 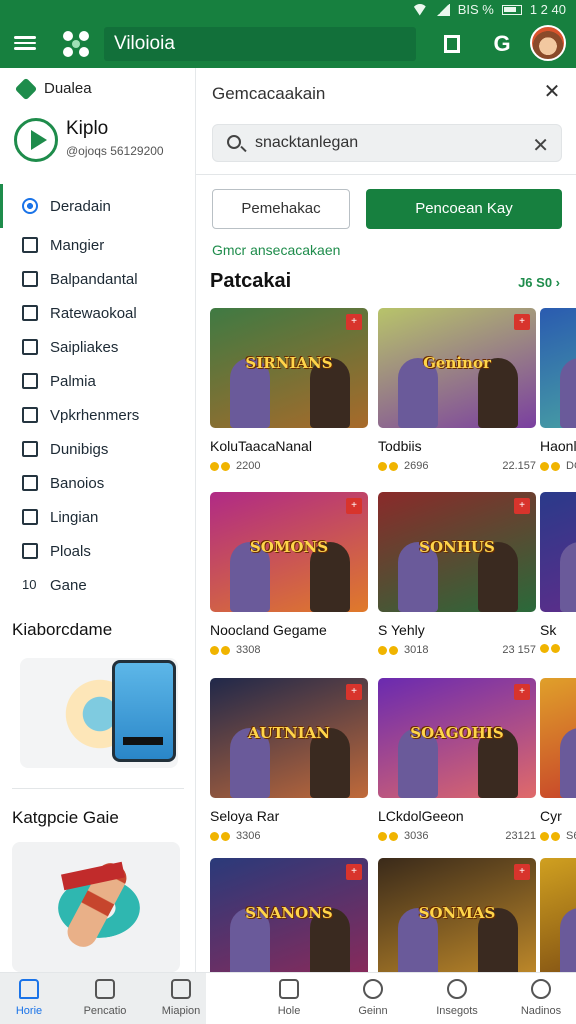 What do you see at coordinates (98, 483) in the screenshot?
I see `sidebar-item: Banoios` at bounding box center [98, 483].